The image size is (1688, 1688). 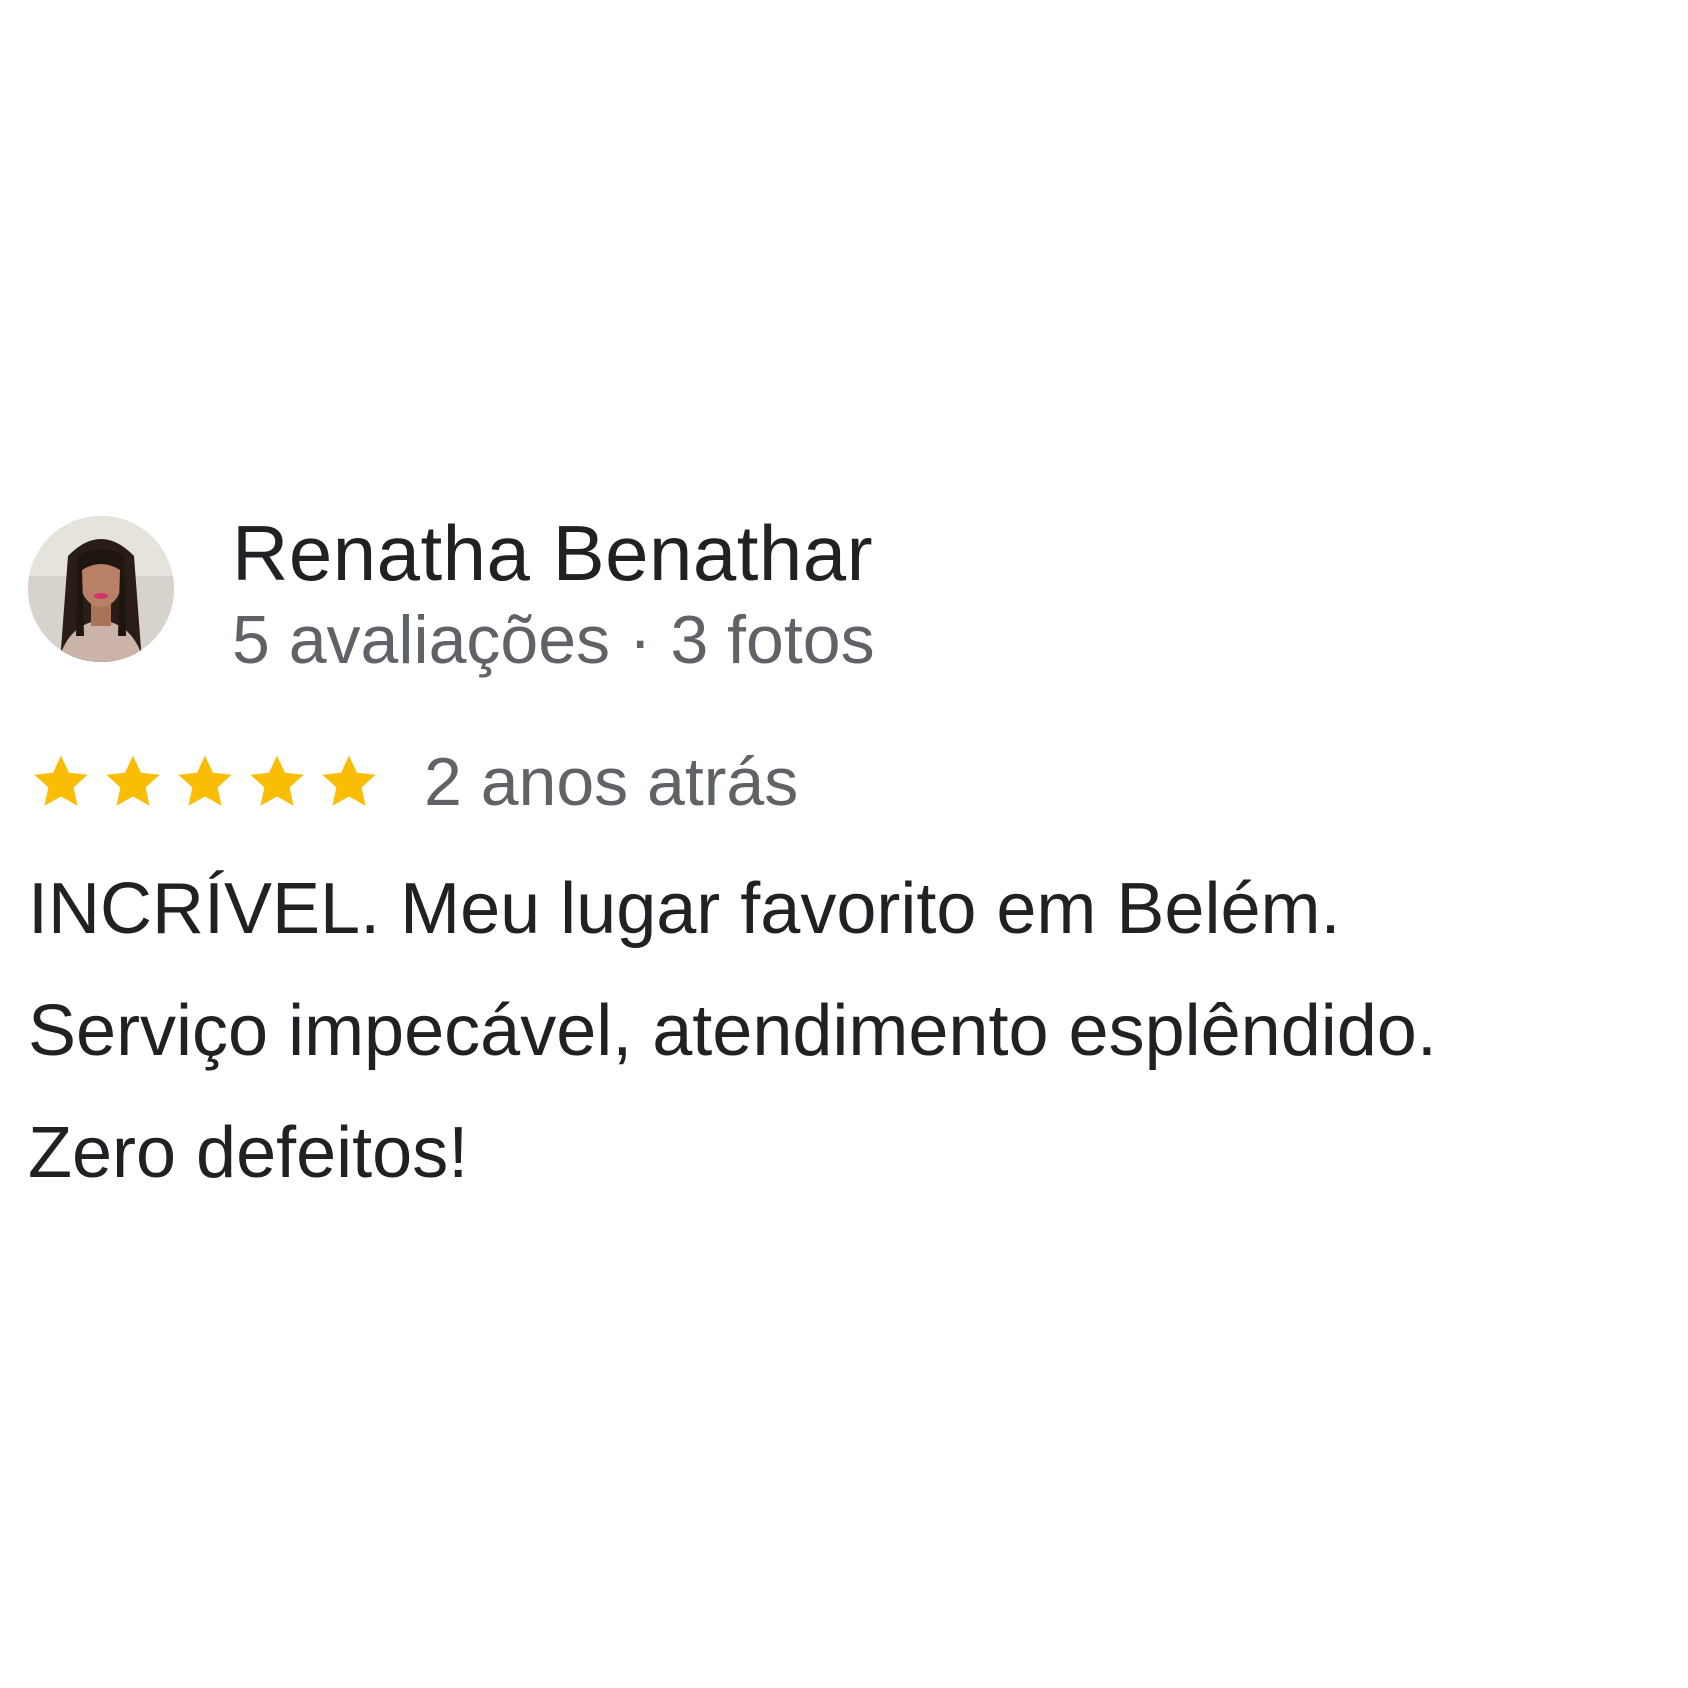 I want to click on reviewer-stats: 5 avaliações · 3 fotos, so click(x=553, y=640).